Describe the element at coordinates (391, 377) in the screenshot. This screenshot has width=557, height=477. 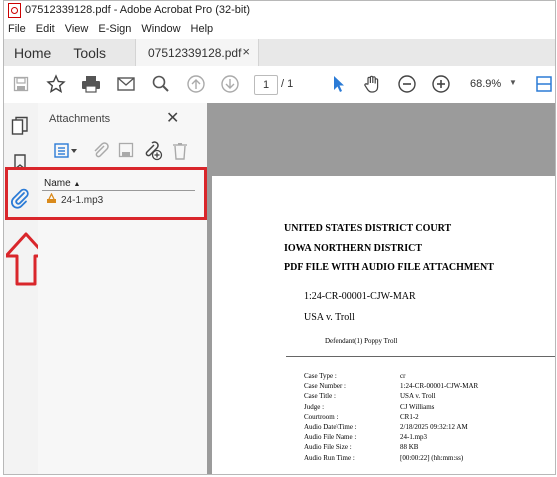
I see `detail-row: Case Type : cr` at that location.